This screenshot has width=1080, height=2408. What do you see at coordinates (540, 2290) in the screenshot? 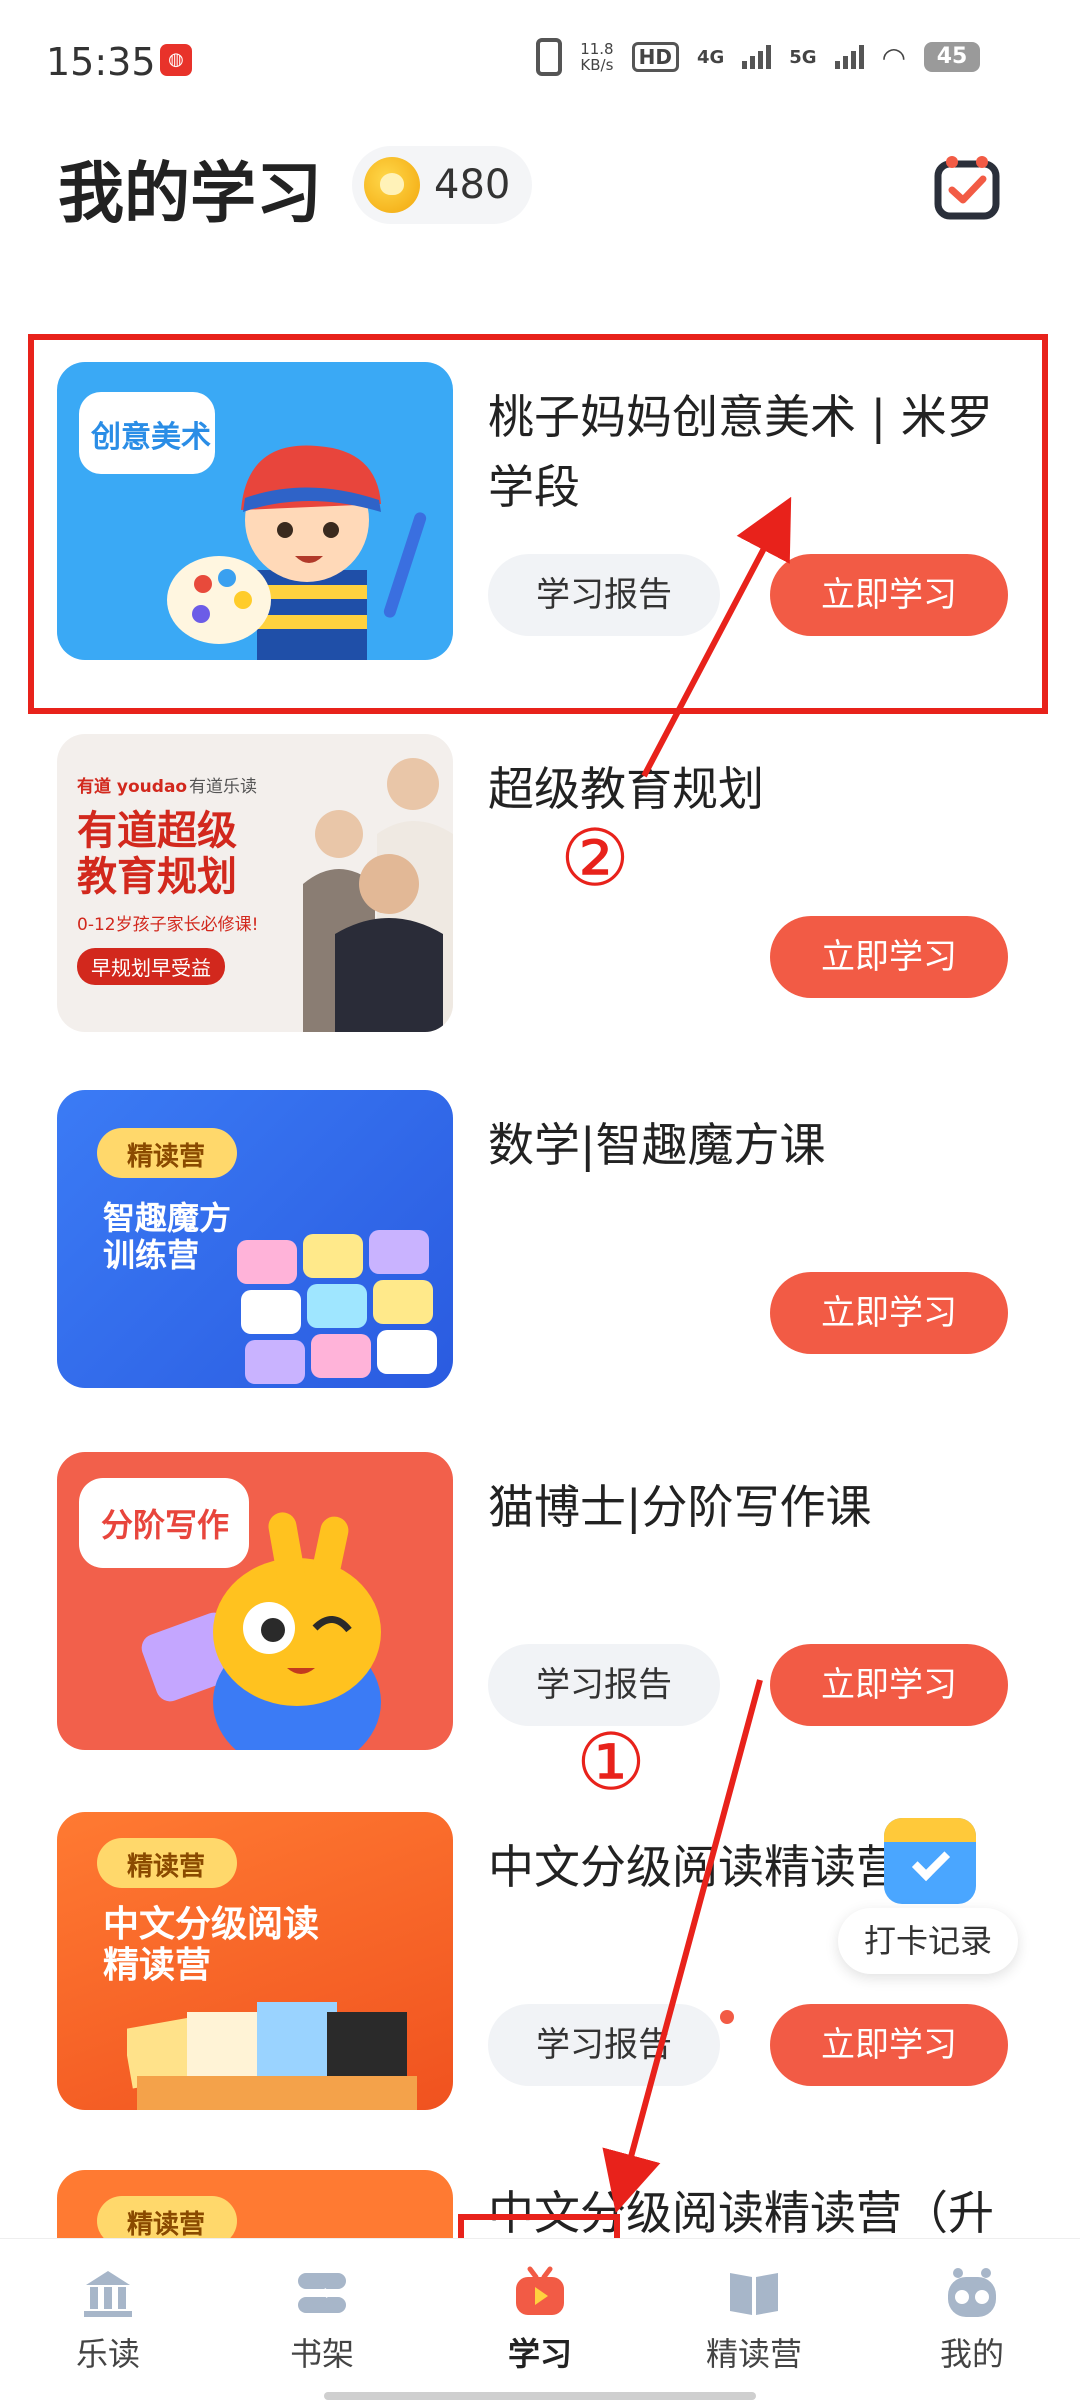
I see `study-tv-icon` at bounding box center [540, 2290].